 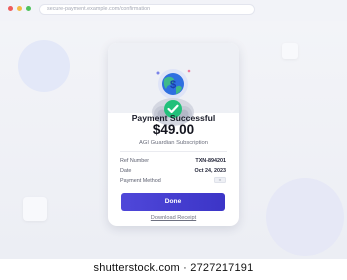 I want to click on payment-amount: $49.00, so click(x=173, y=129).